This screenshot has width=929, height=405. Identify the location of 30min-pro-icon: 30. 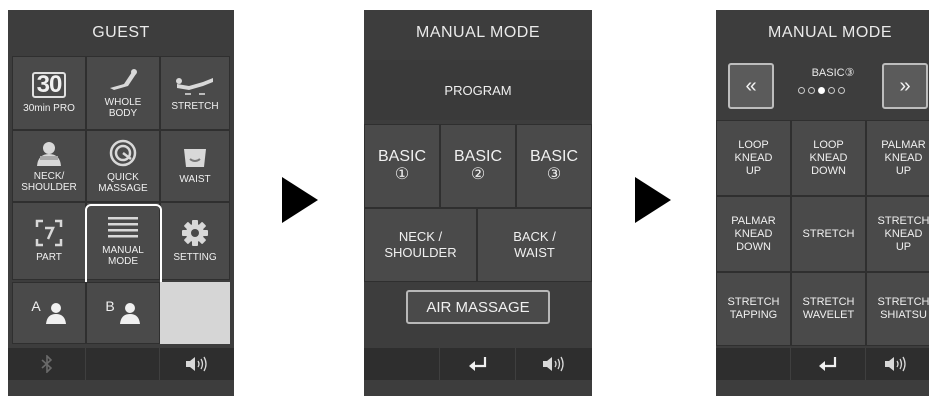
(49, 85).